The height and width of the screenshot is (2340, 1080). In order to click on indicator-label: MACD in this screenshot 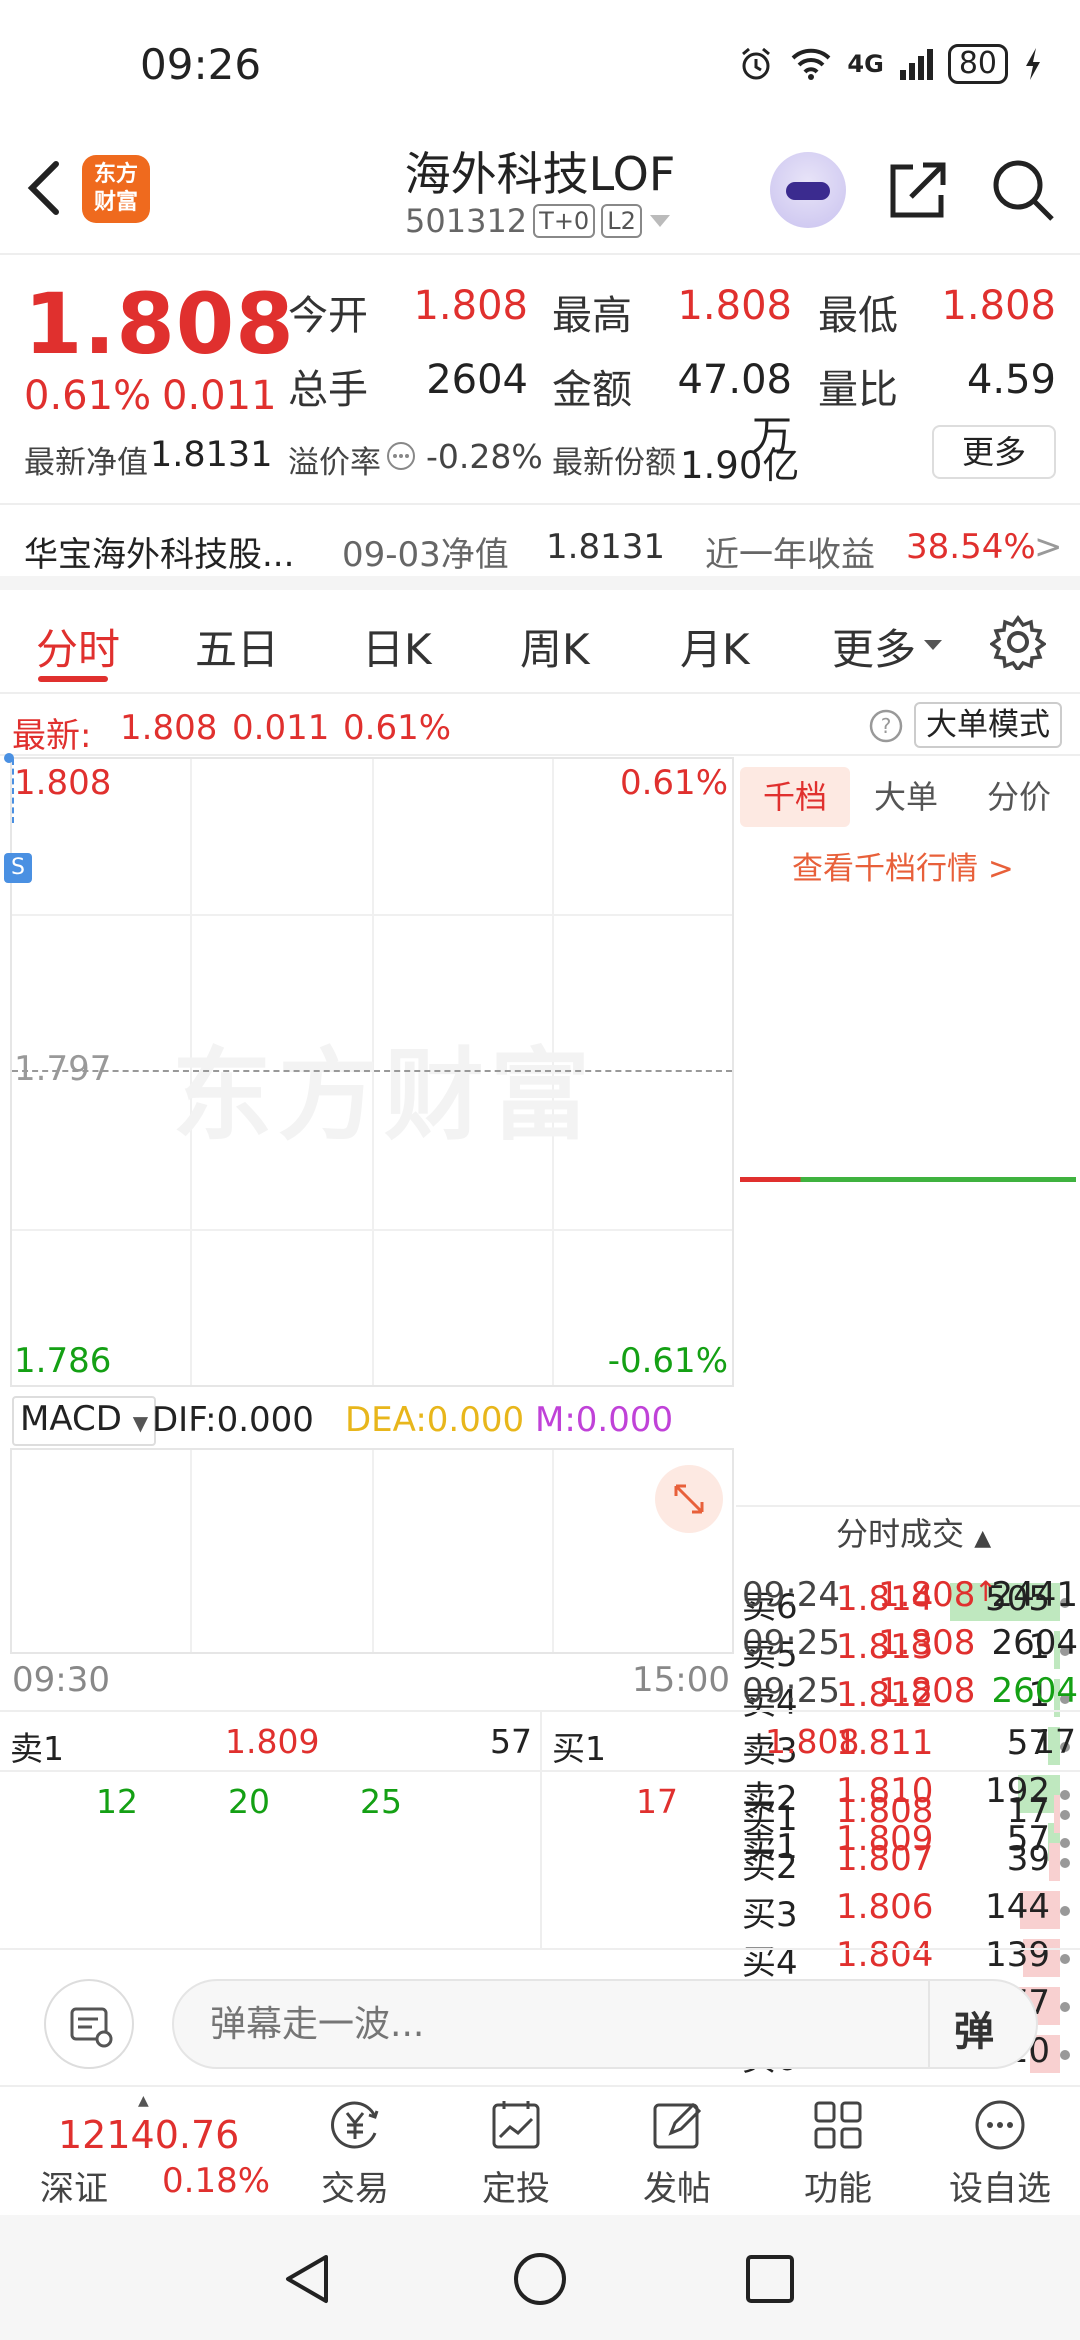, I will do `click(71, 1419)`.